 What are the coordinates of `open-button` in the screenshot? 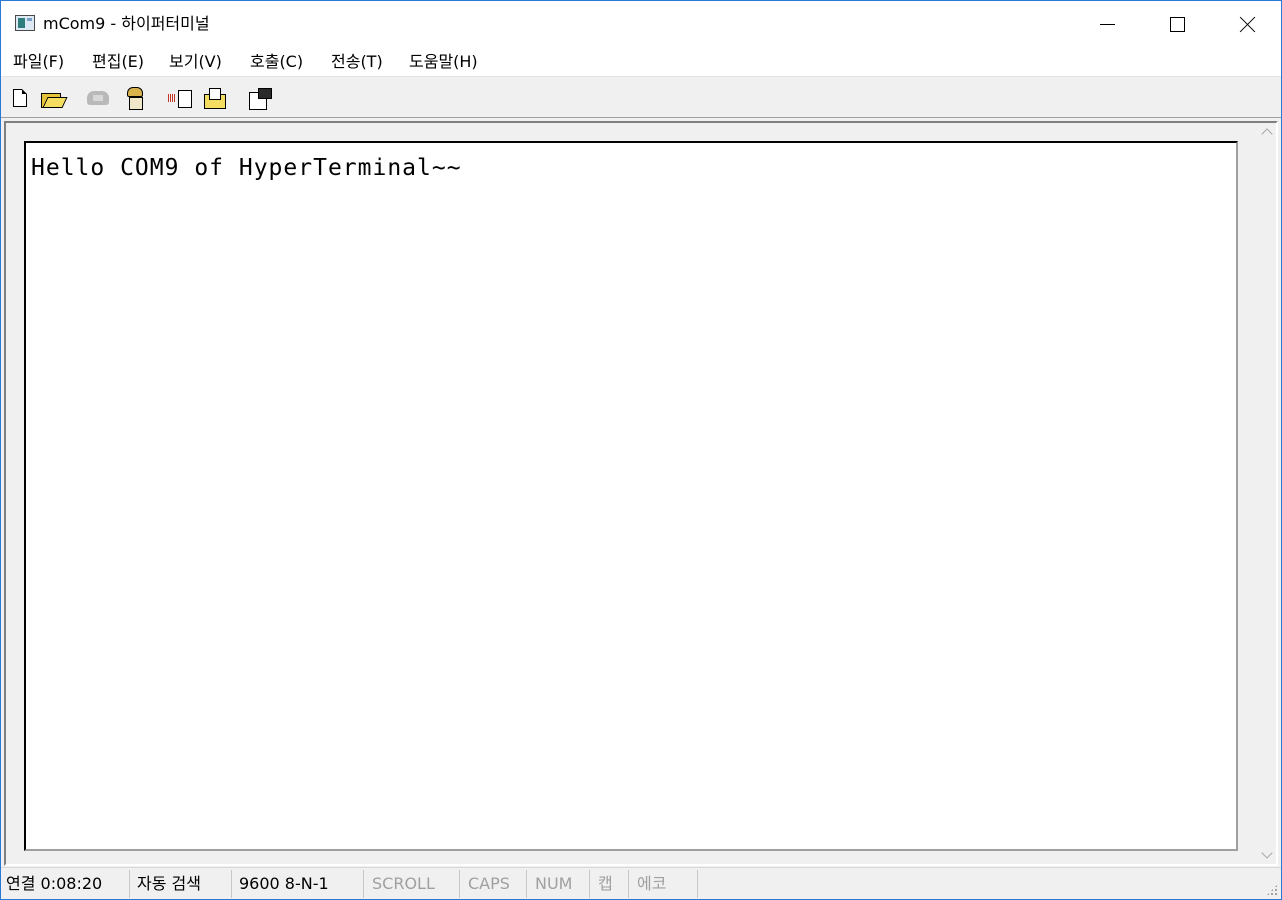 It's located at (52, 98).